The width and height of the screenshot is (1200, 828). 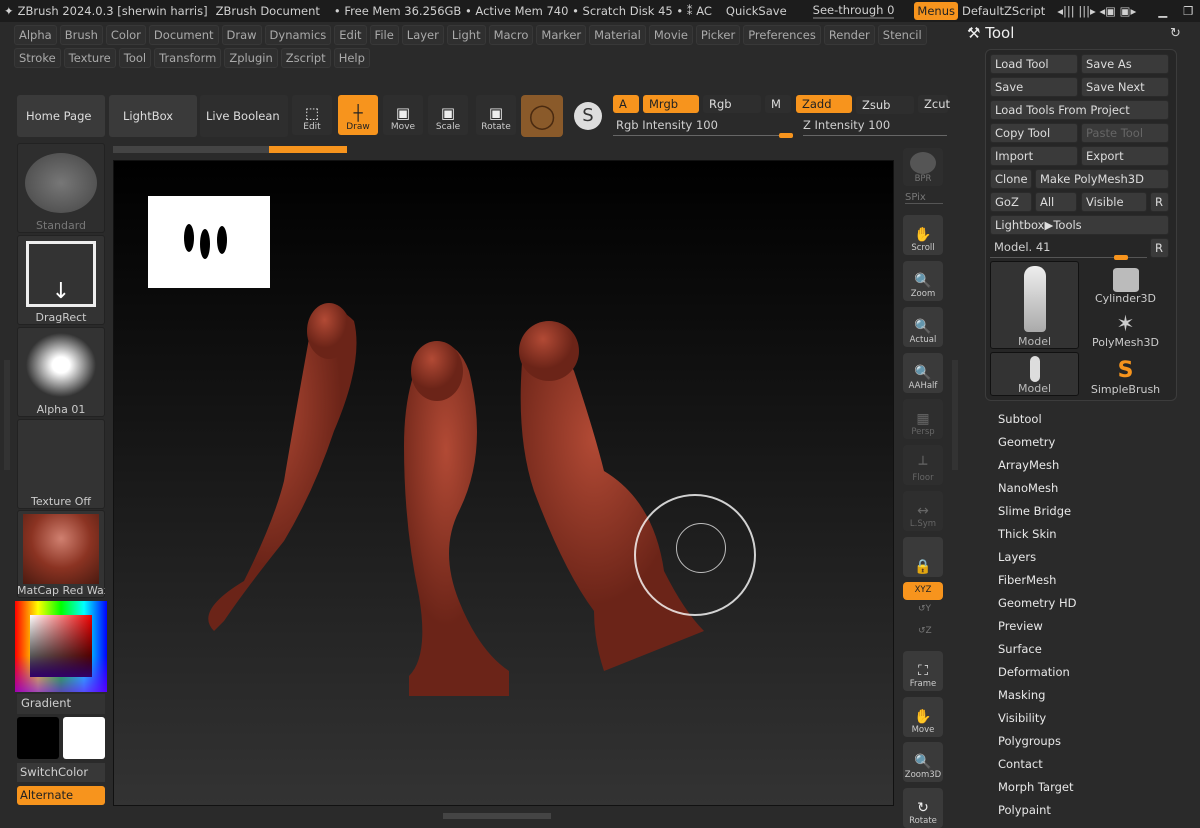 I want to click on subpalette-subtool: Subtool, so click(x=1020, y=419).